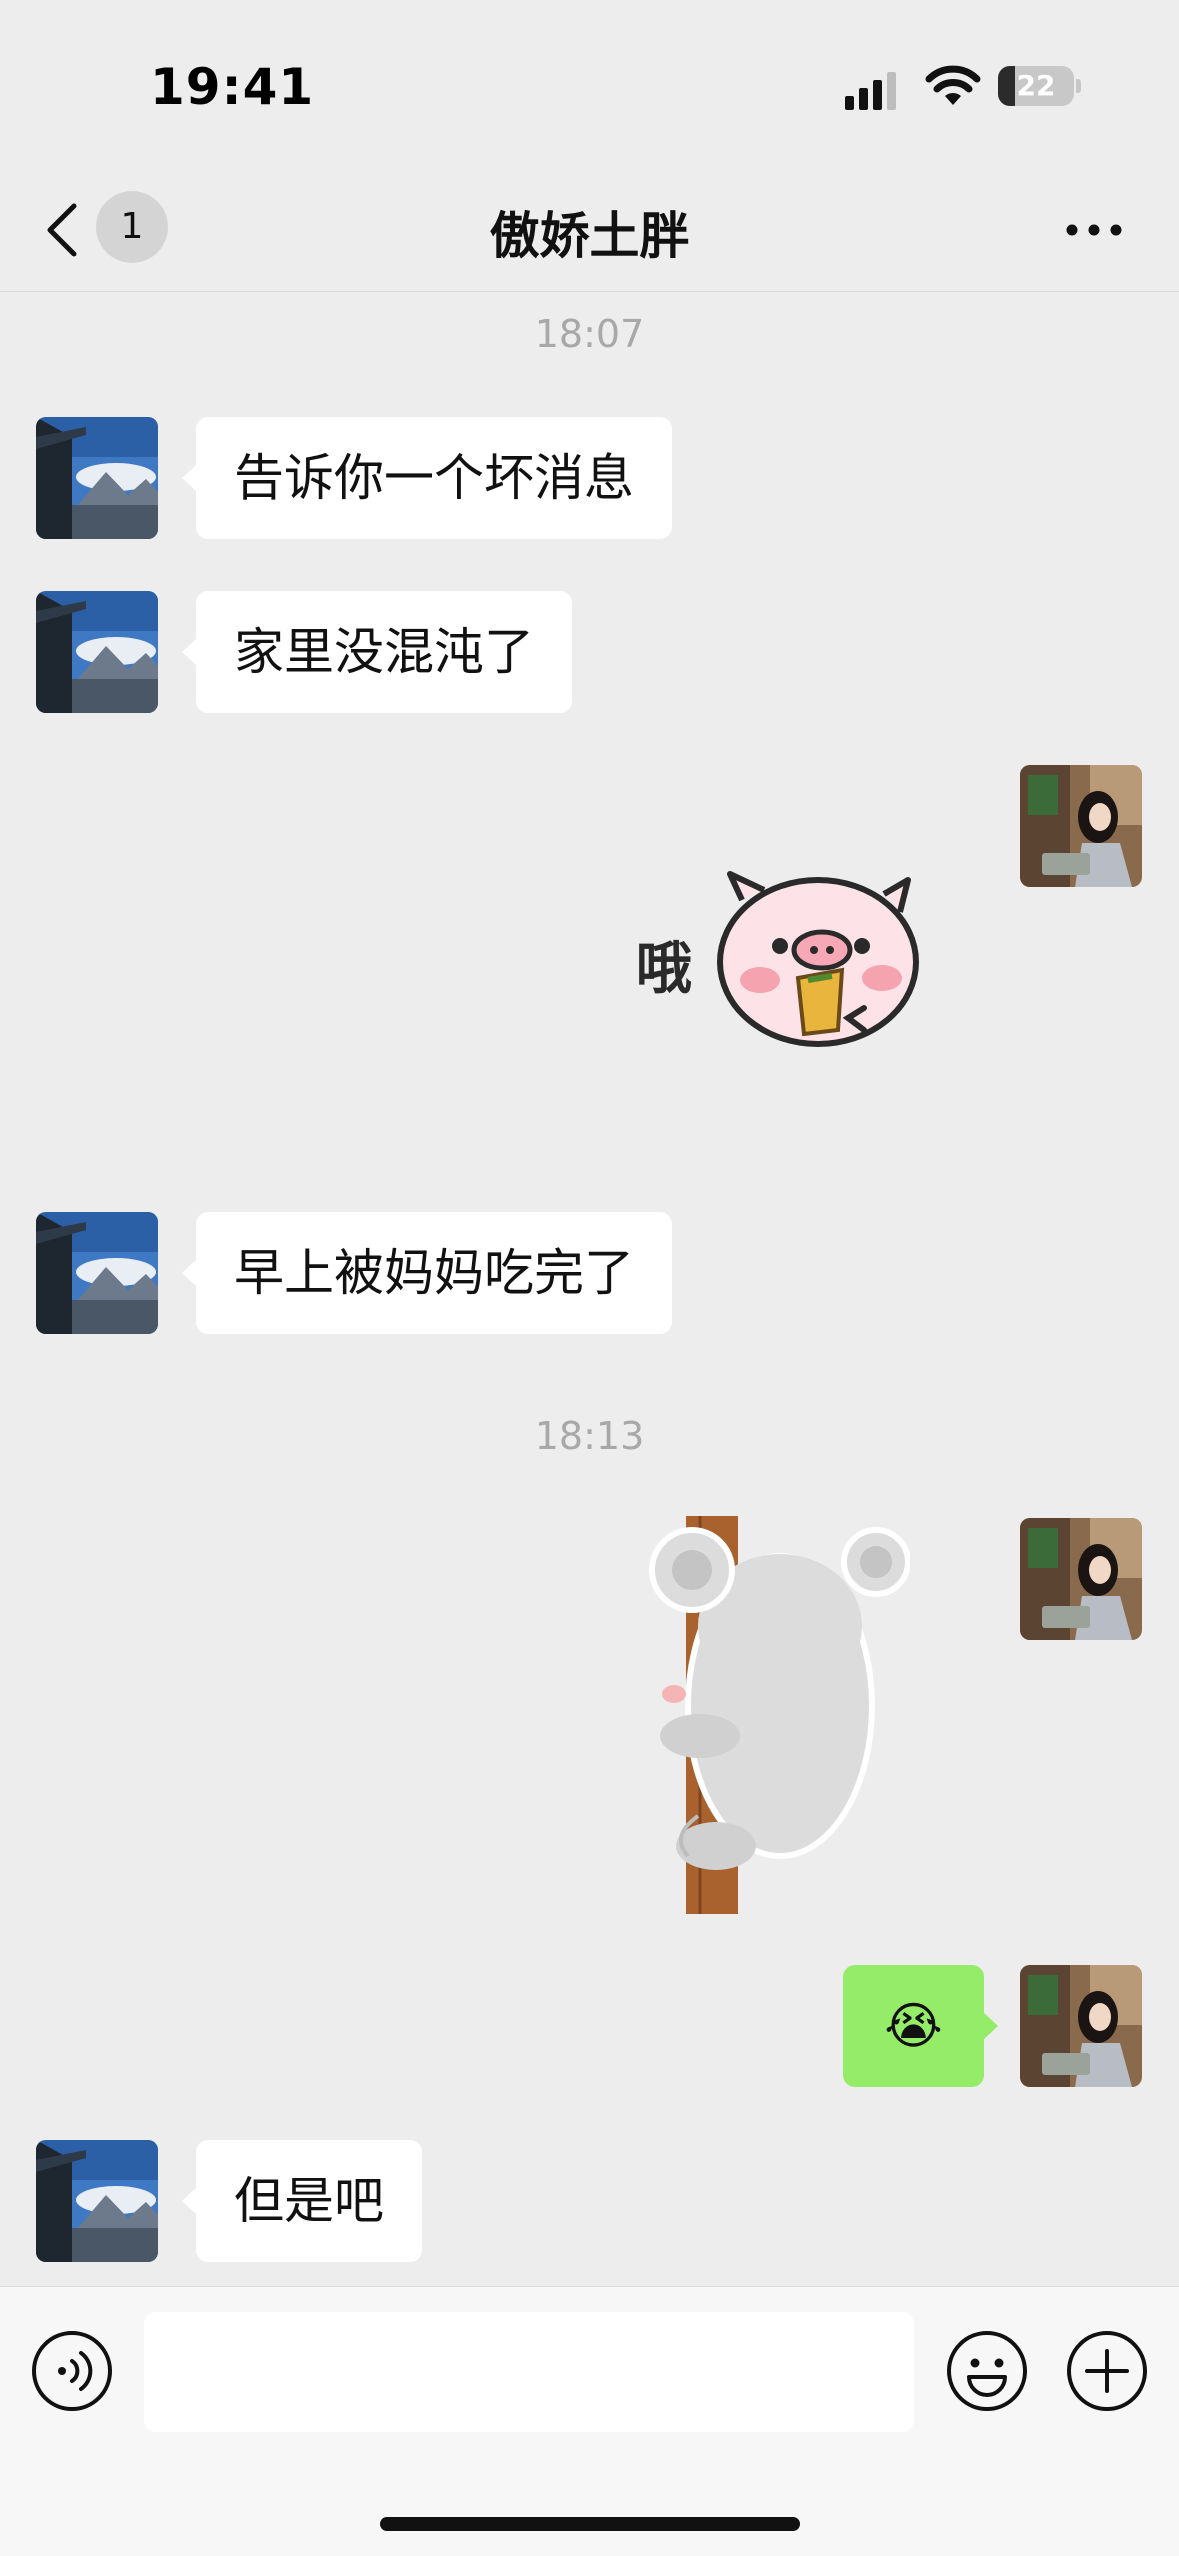  I want to click on battery-indicator: 22, so click(1039, 86).